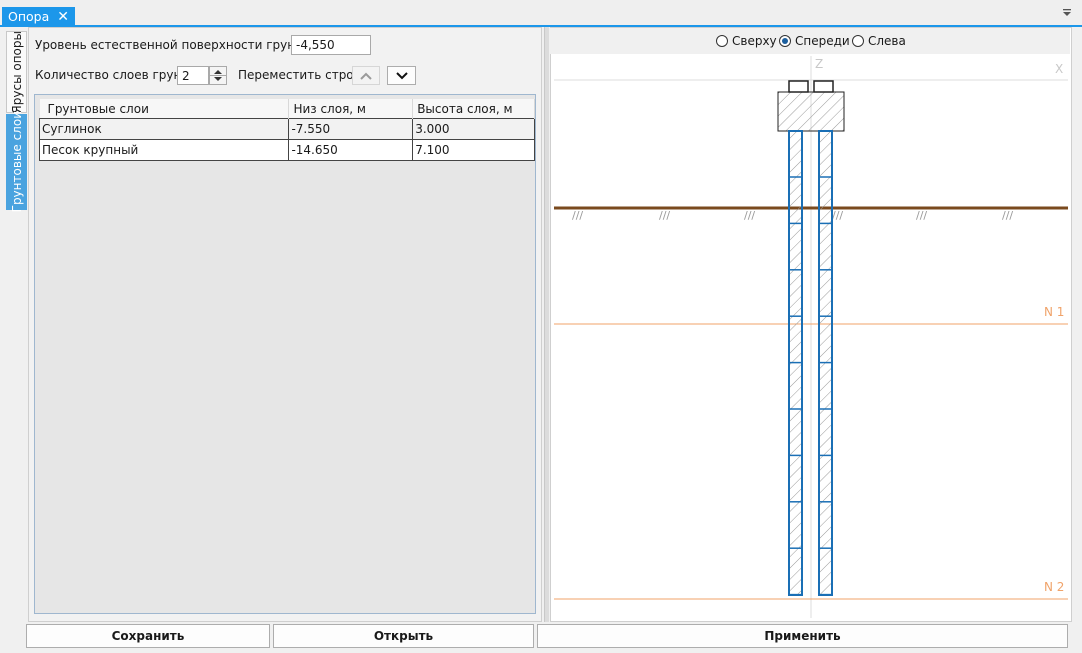 The height and width of the screenshot is (653, 1082). What do you see at coordinates (29, 16) in the screenshot?
I see `tab-title: Опора` at bounding box center [29, 16].